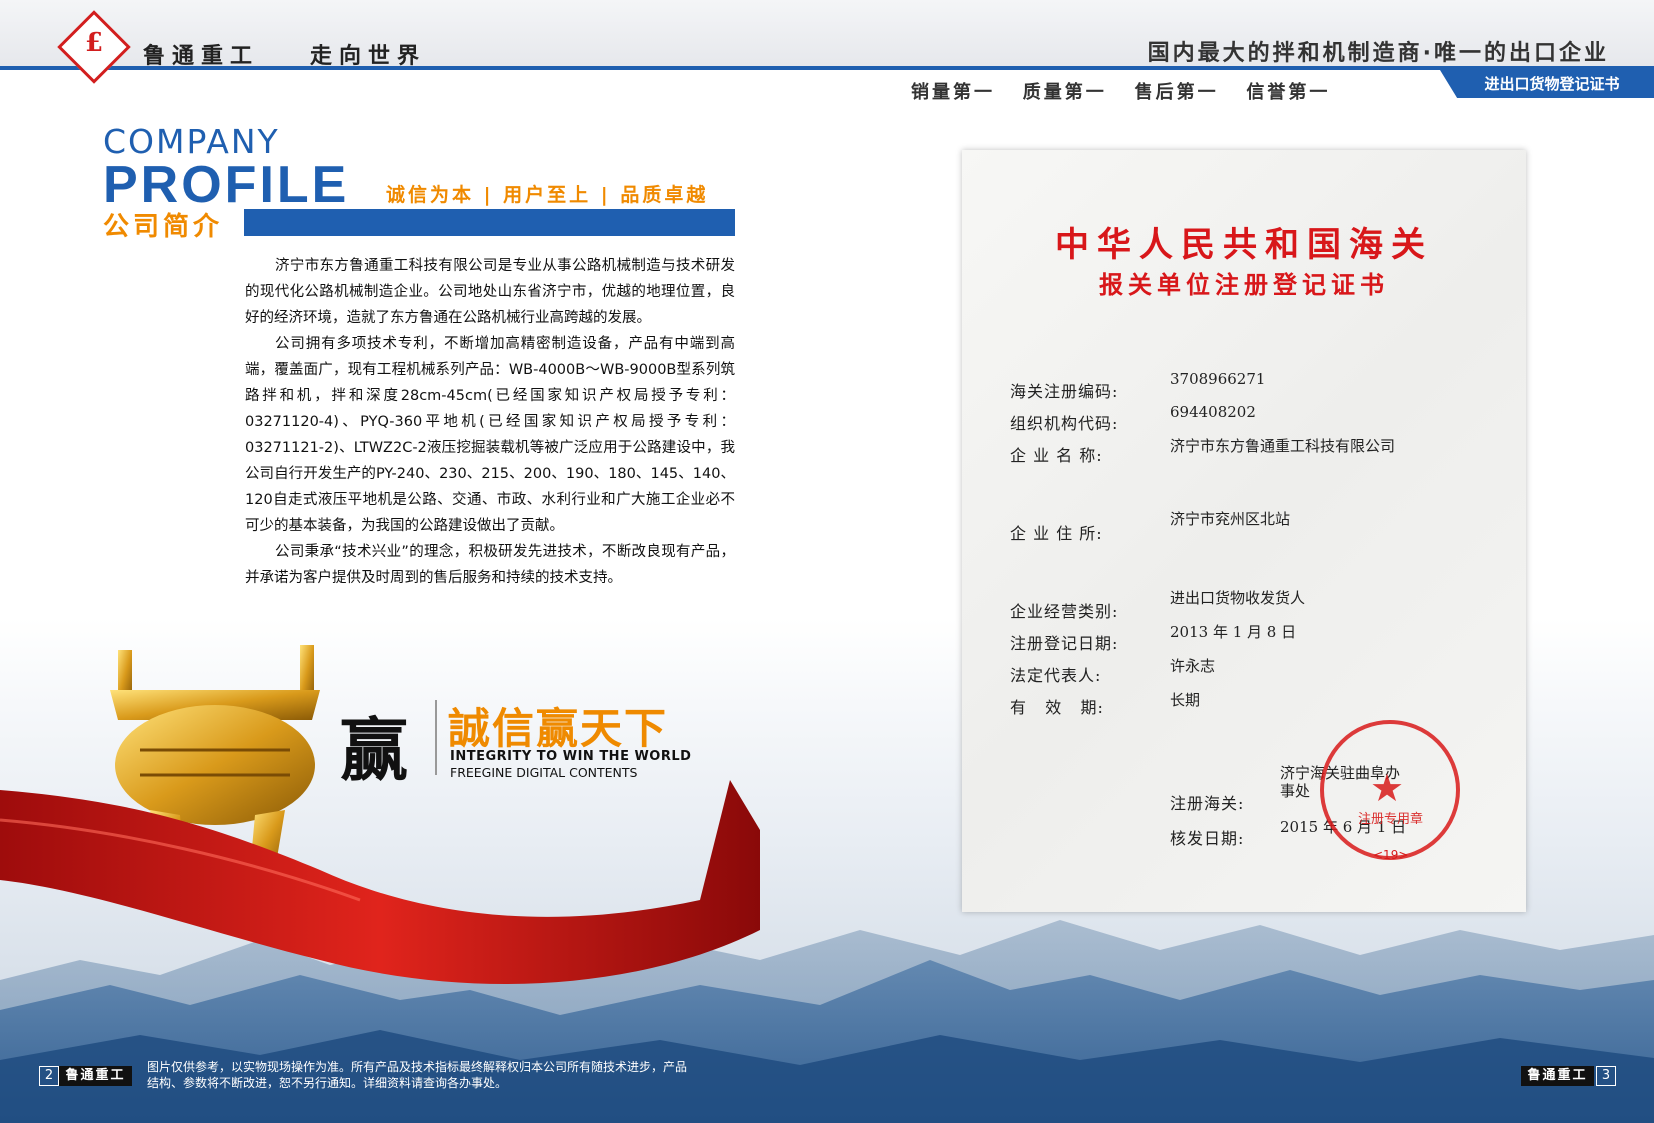 The height and width of the screenshot is (1123, 1654). Describe the element at coordinates (201, 56) in the screenshot. I see `brand-name: 鲁通重工` at that location.